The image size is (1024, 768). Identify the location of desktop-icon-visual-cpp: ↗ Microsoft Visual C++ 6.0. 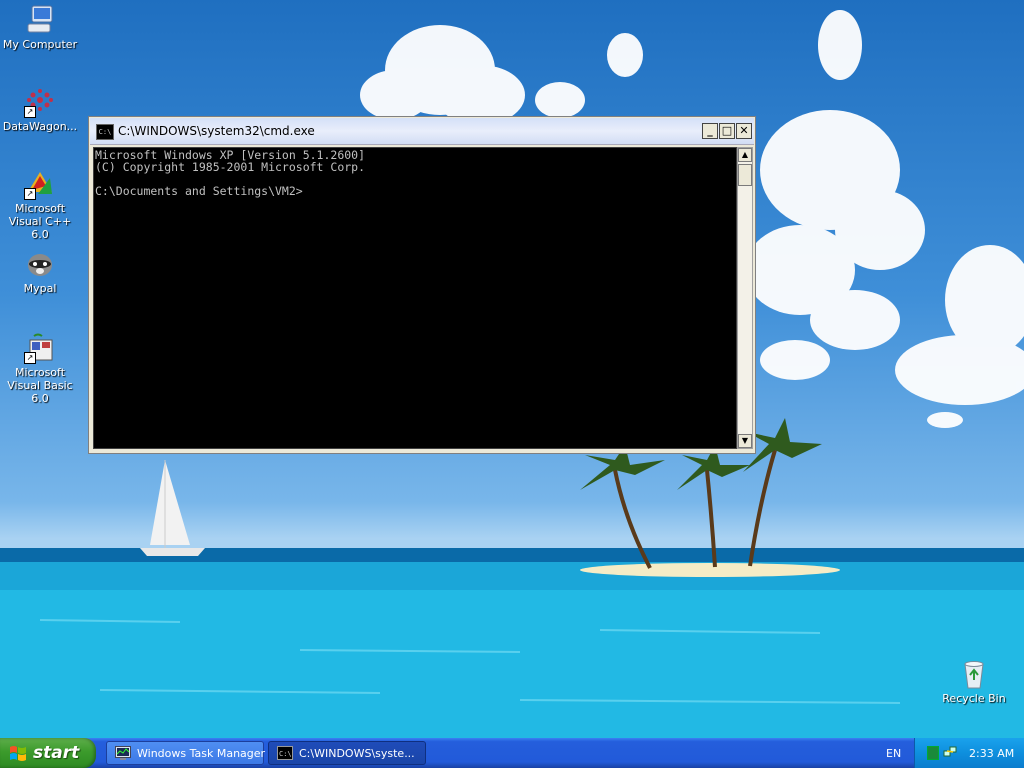
(40, 204).